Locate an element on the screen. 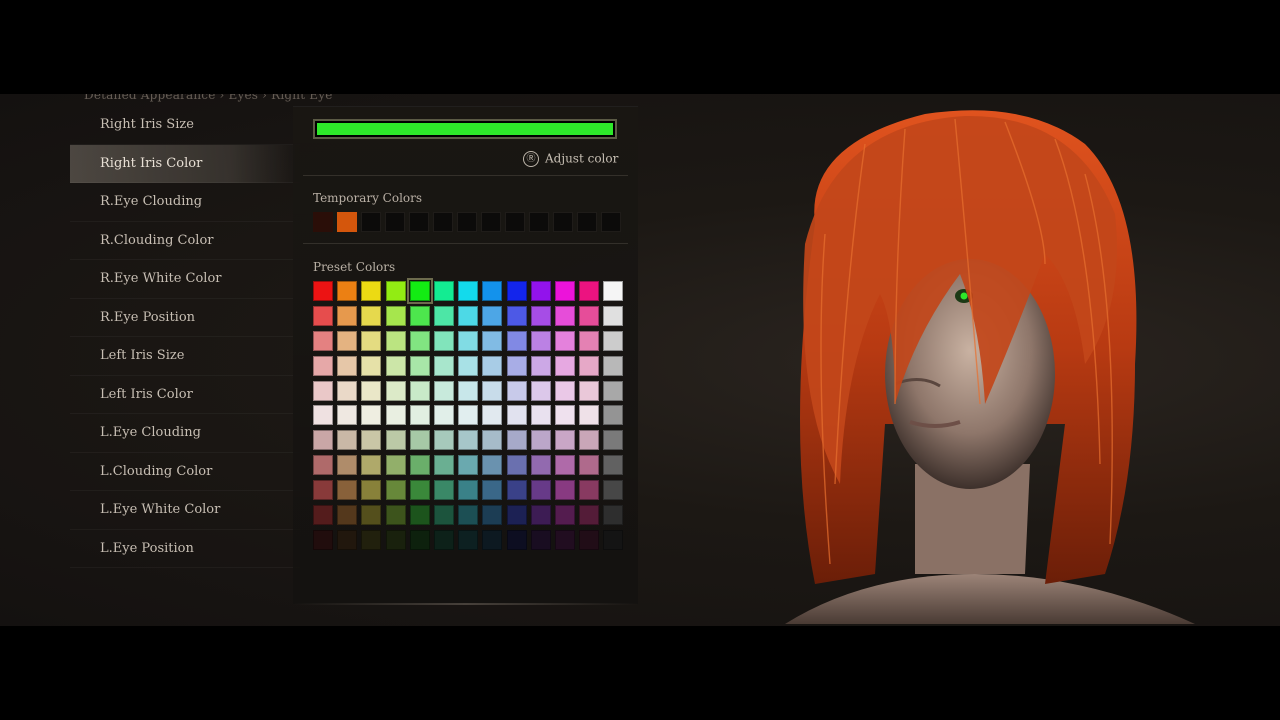 The height and width of the screenshot is (720, 1280). menu-item-right-iris-size: Right Iris Size is located at coordinates (185, 125).